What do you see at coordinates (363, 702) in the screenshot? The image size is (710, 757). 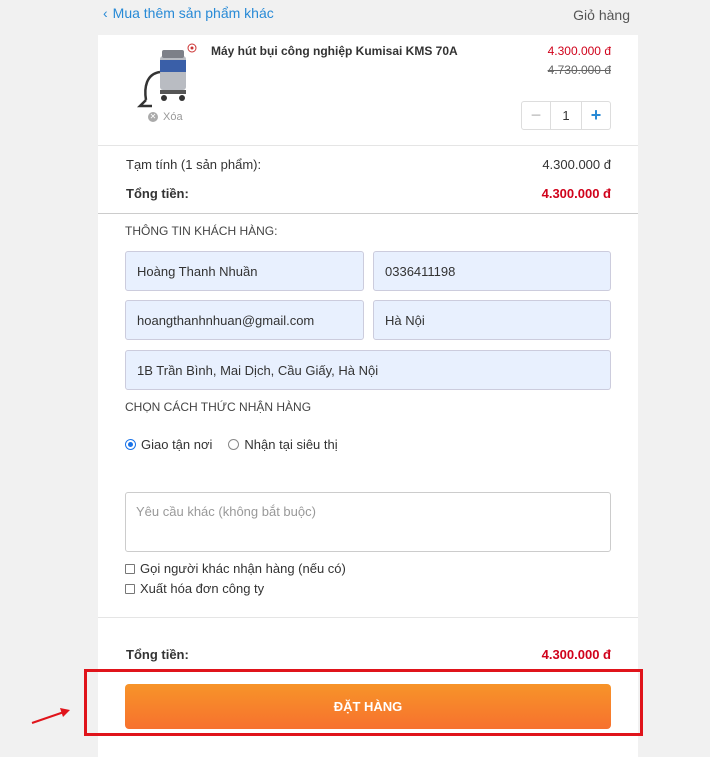 I see `highlight-box` at bounding box center [363, 702].